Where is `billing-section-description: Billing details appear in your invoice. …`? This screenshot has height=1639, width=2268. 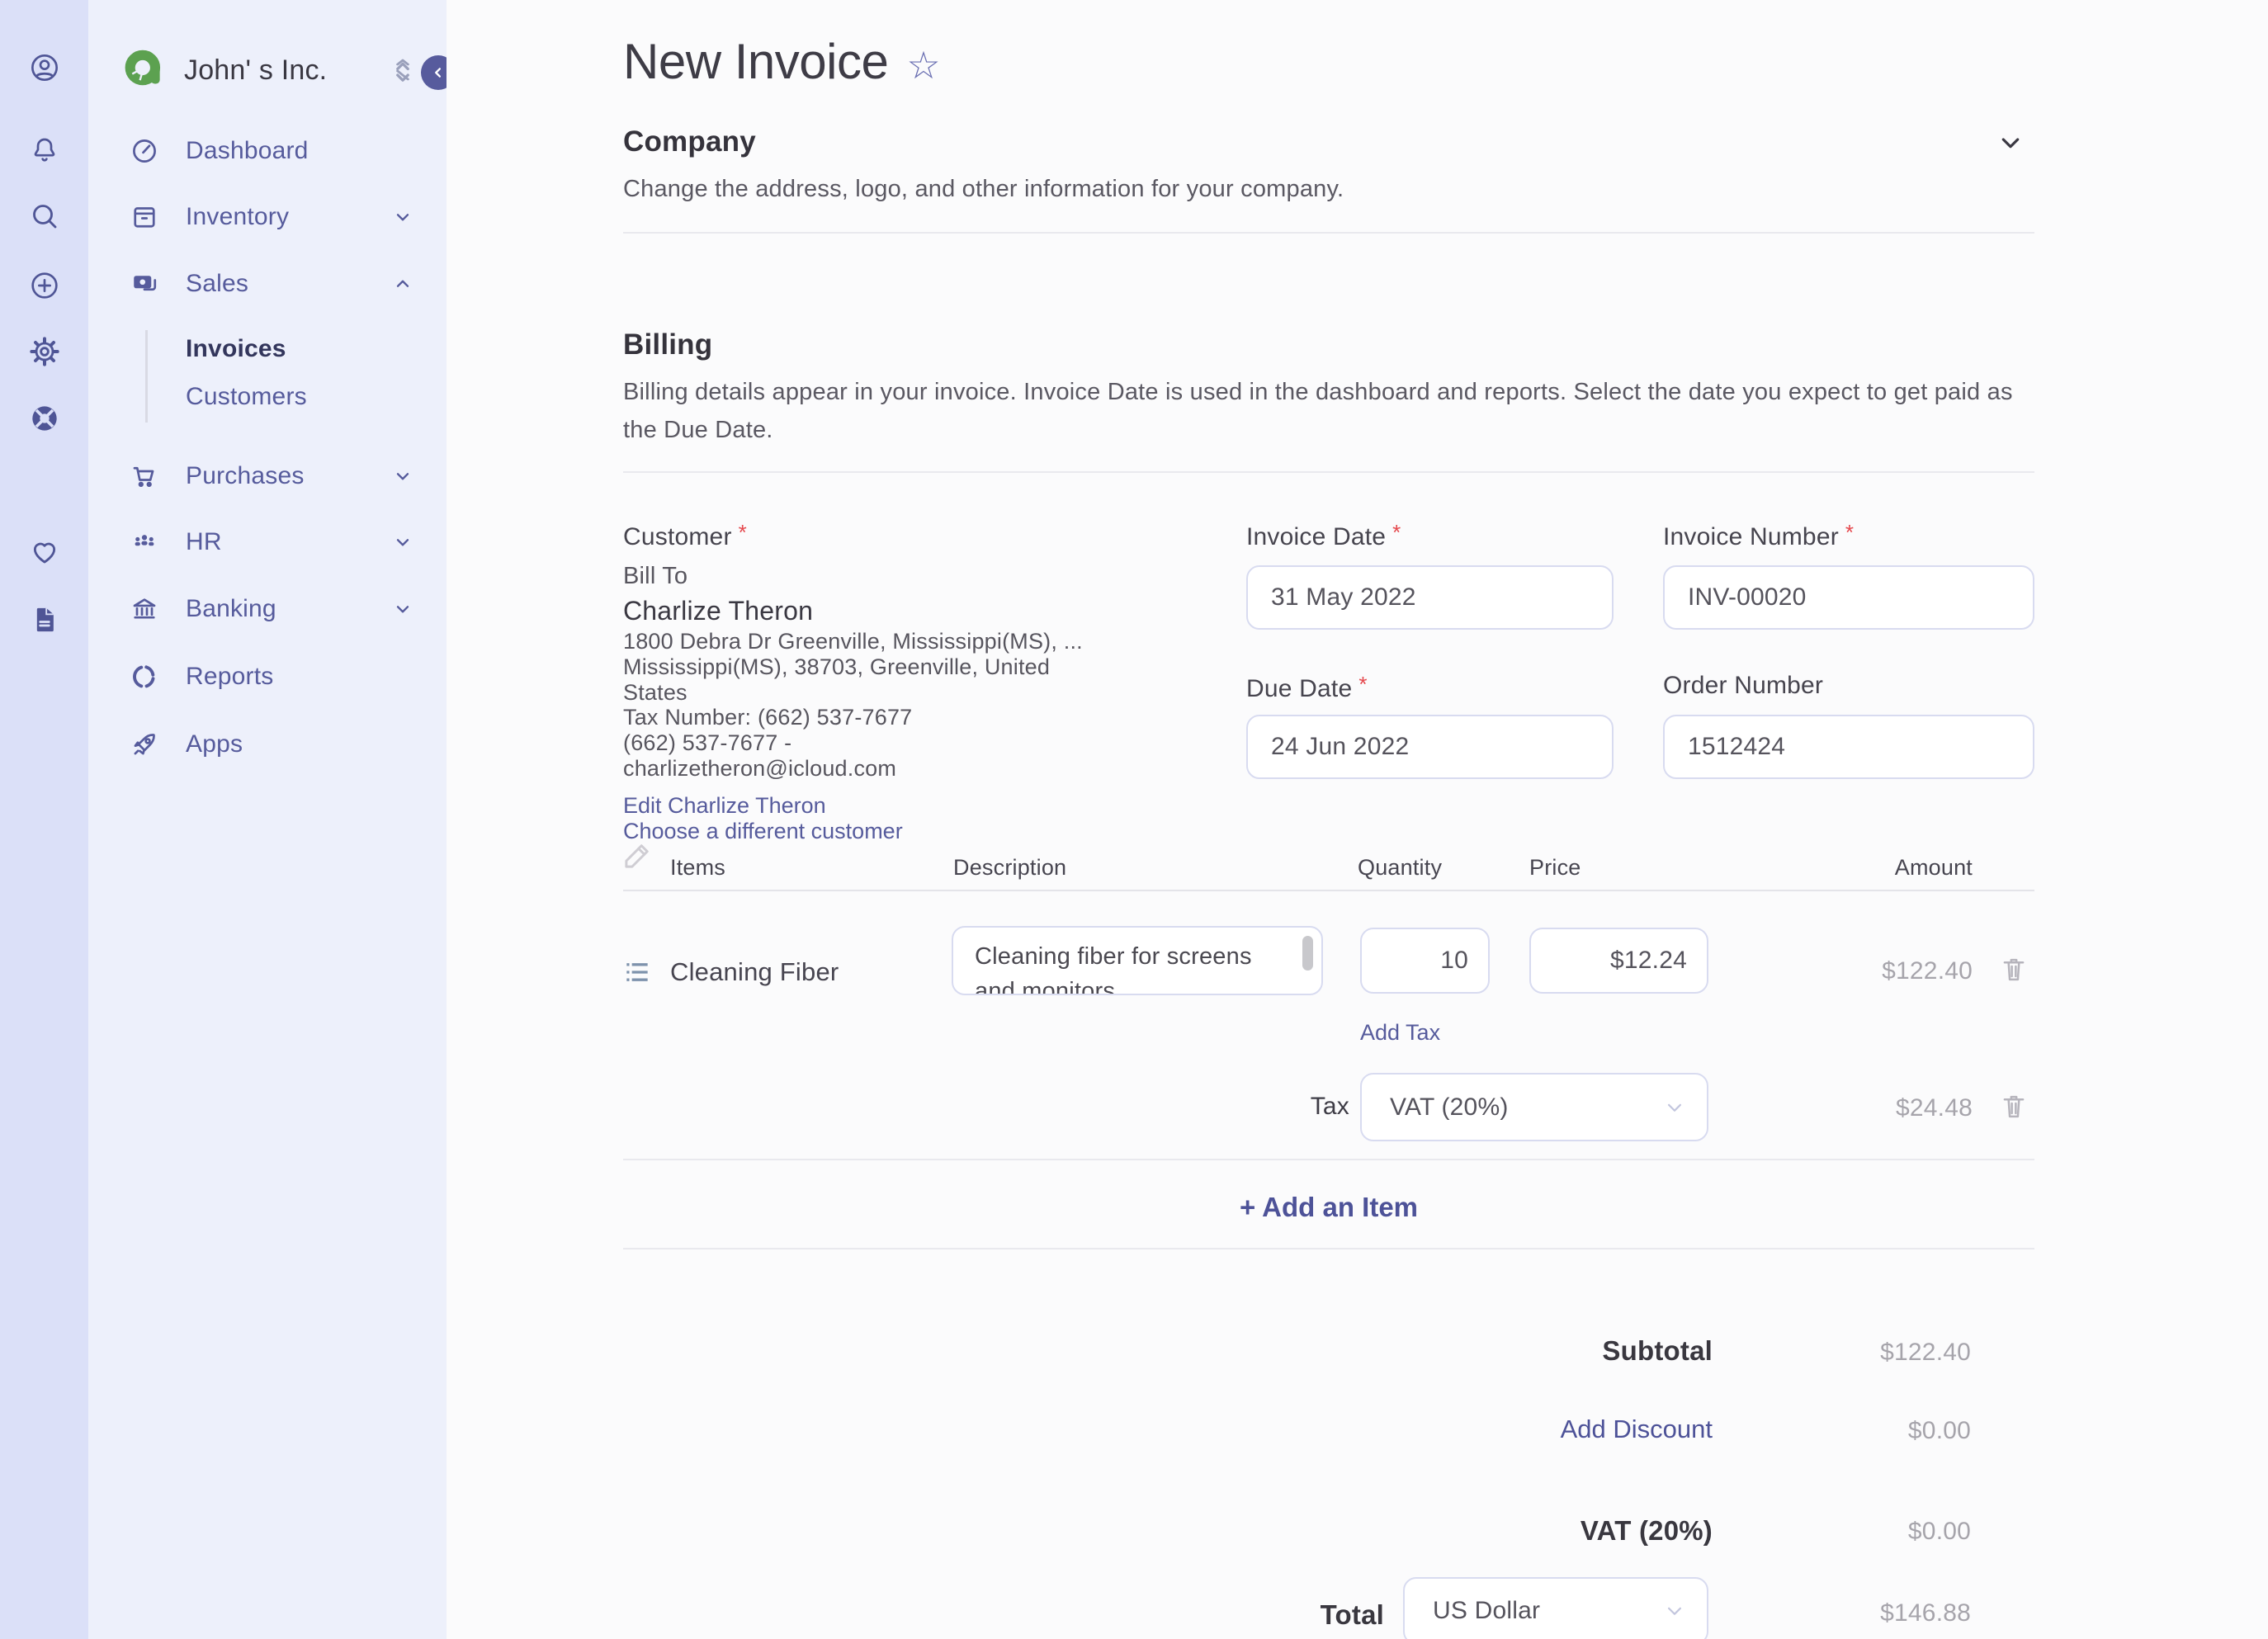 billing-section-description: Billing details appear in your invoice. … is located at coordinates (1318, 411).